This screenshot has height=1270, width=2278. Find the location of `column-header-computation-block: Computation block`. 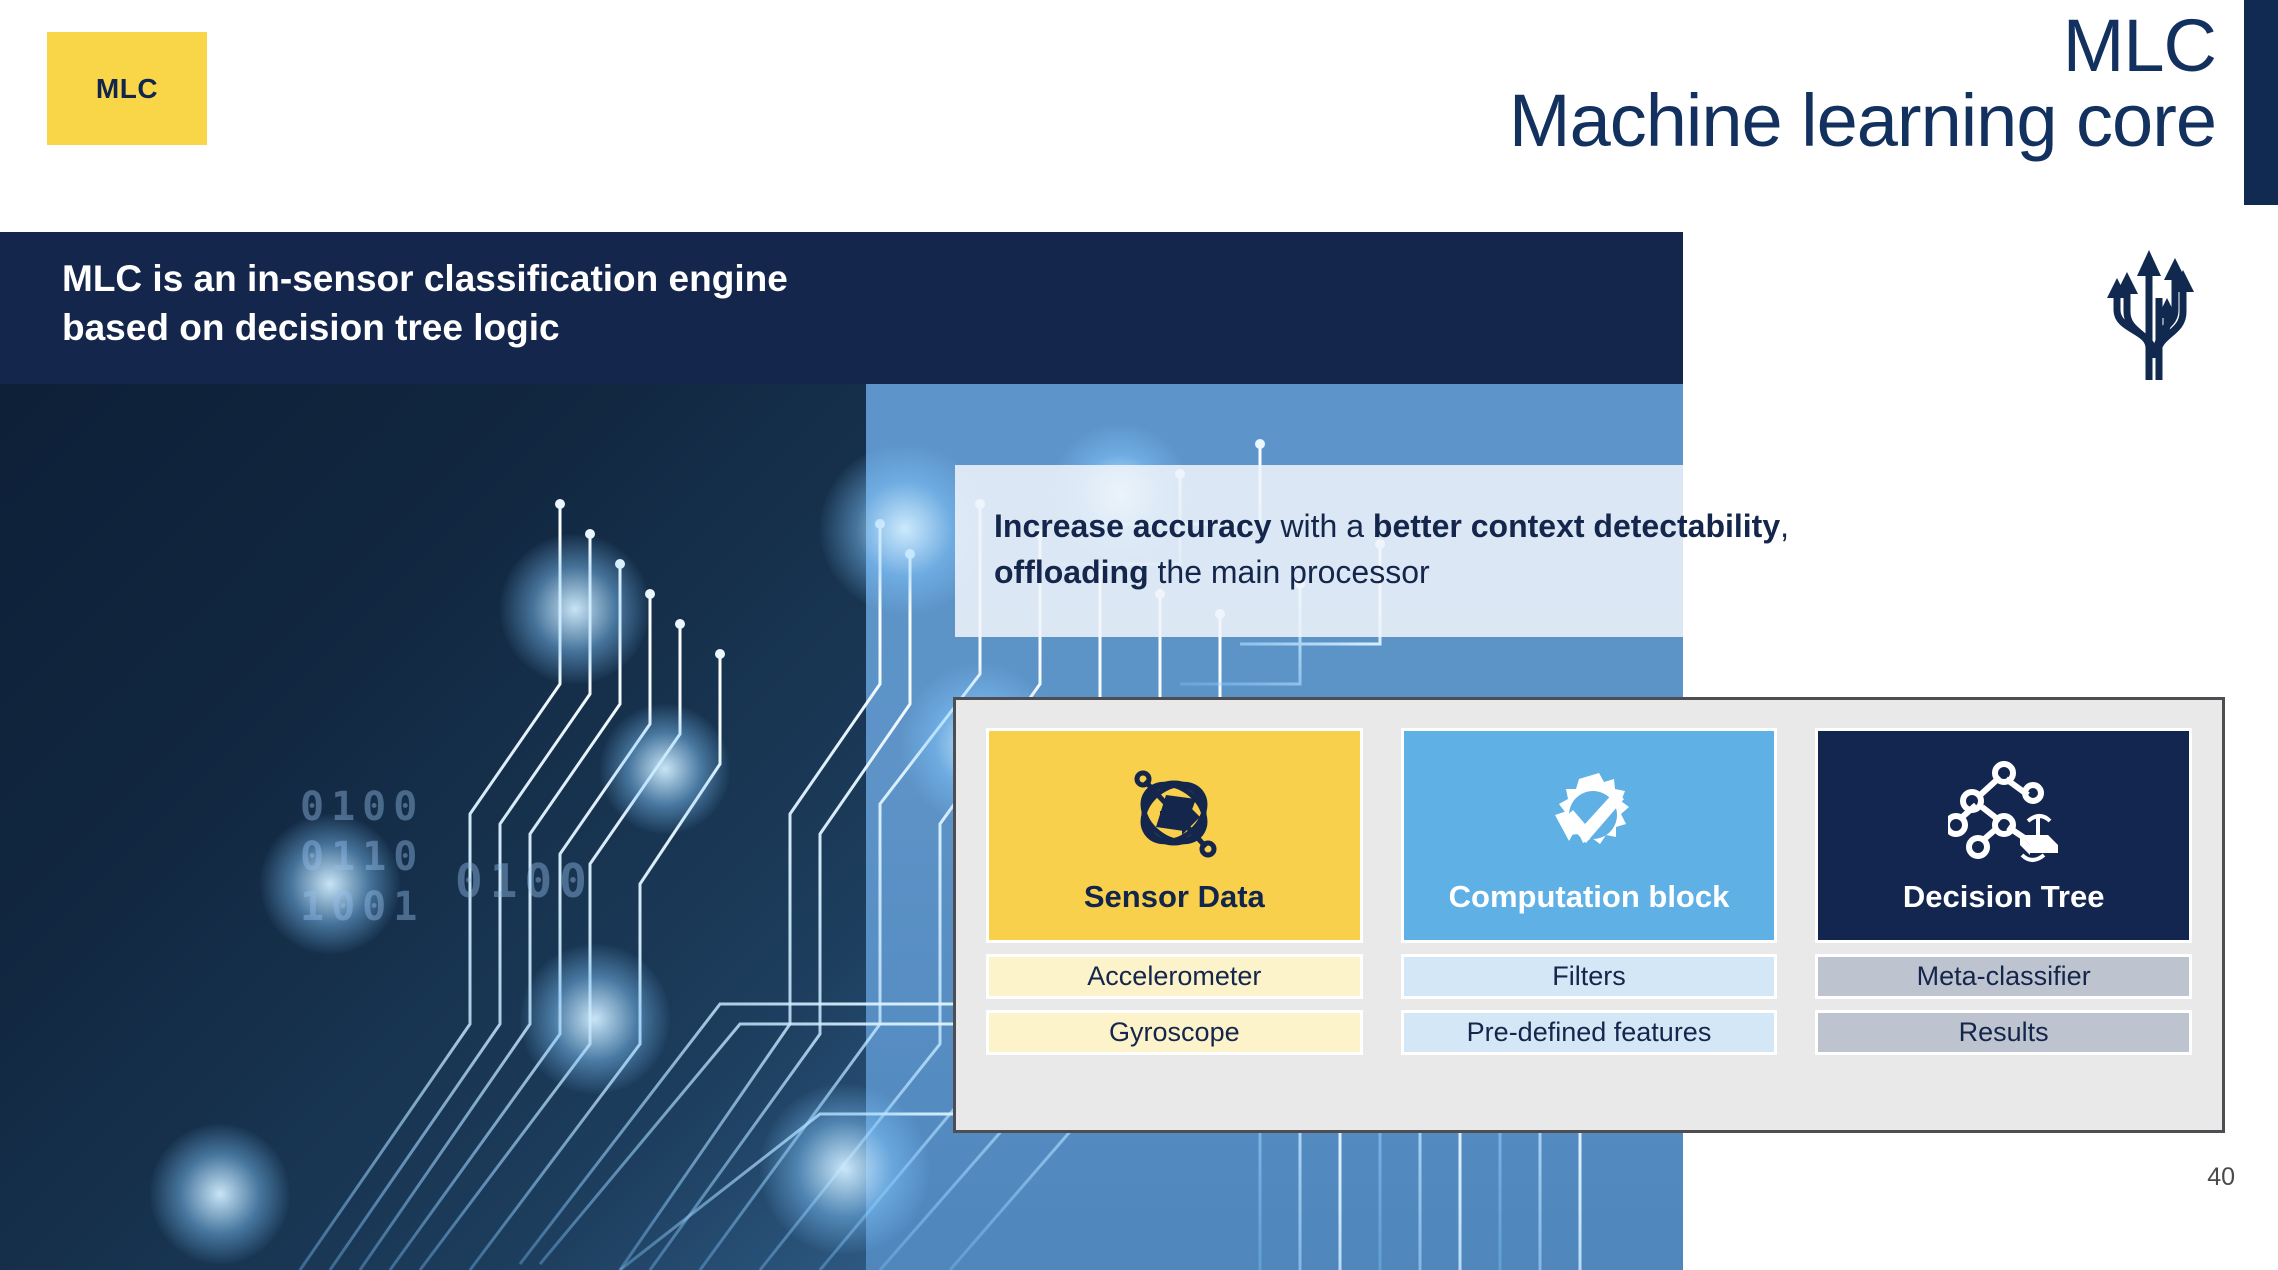

column-header-computation-block: Computation block is located at coordinates (1589, 835).